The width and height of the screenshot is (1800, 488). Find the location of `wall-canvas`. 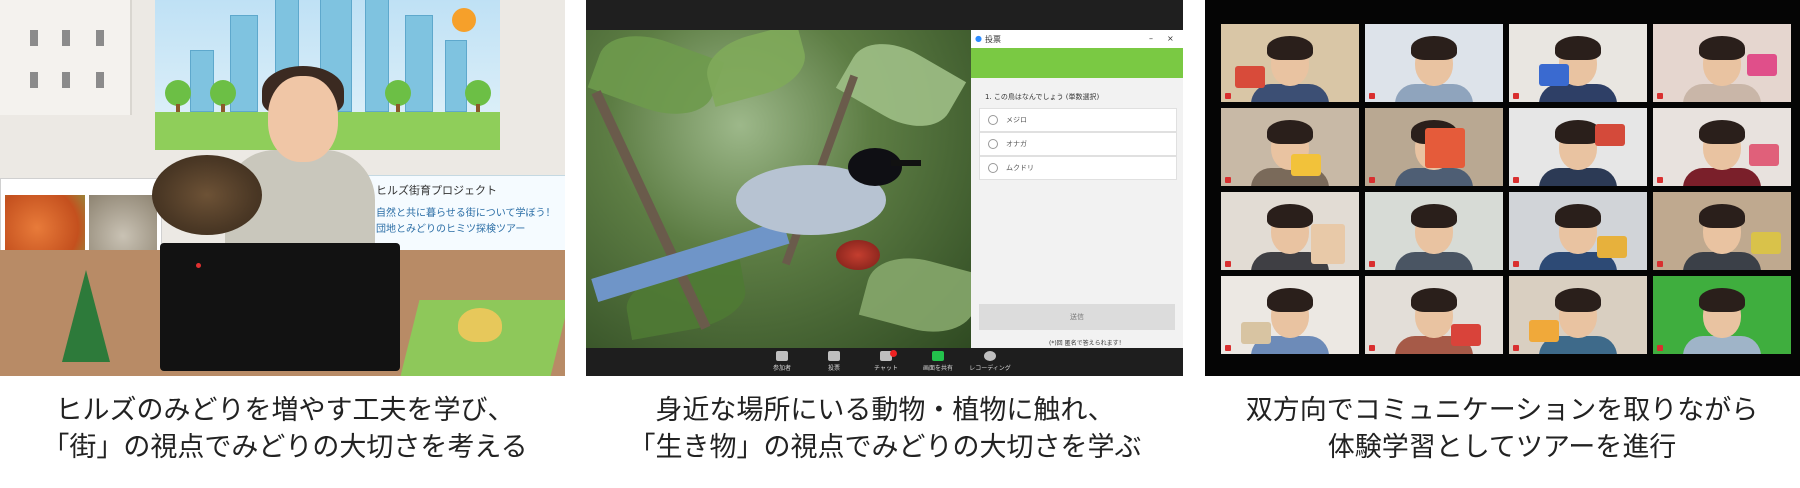

wall-canvas is located at coordinates (66, 57).